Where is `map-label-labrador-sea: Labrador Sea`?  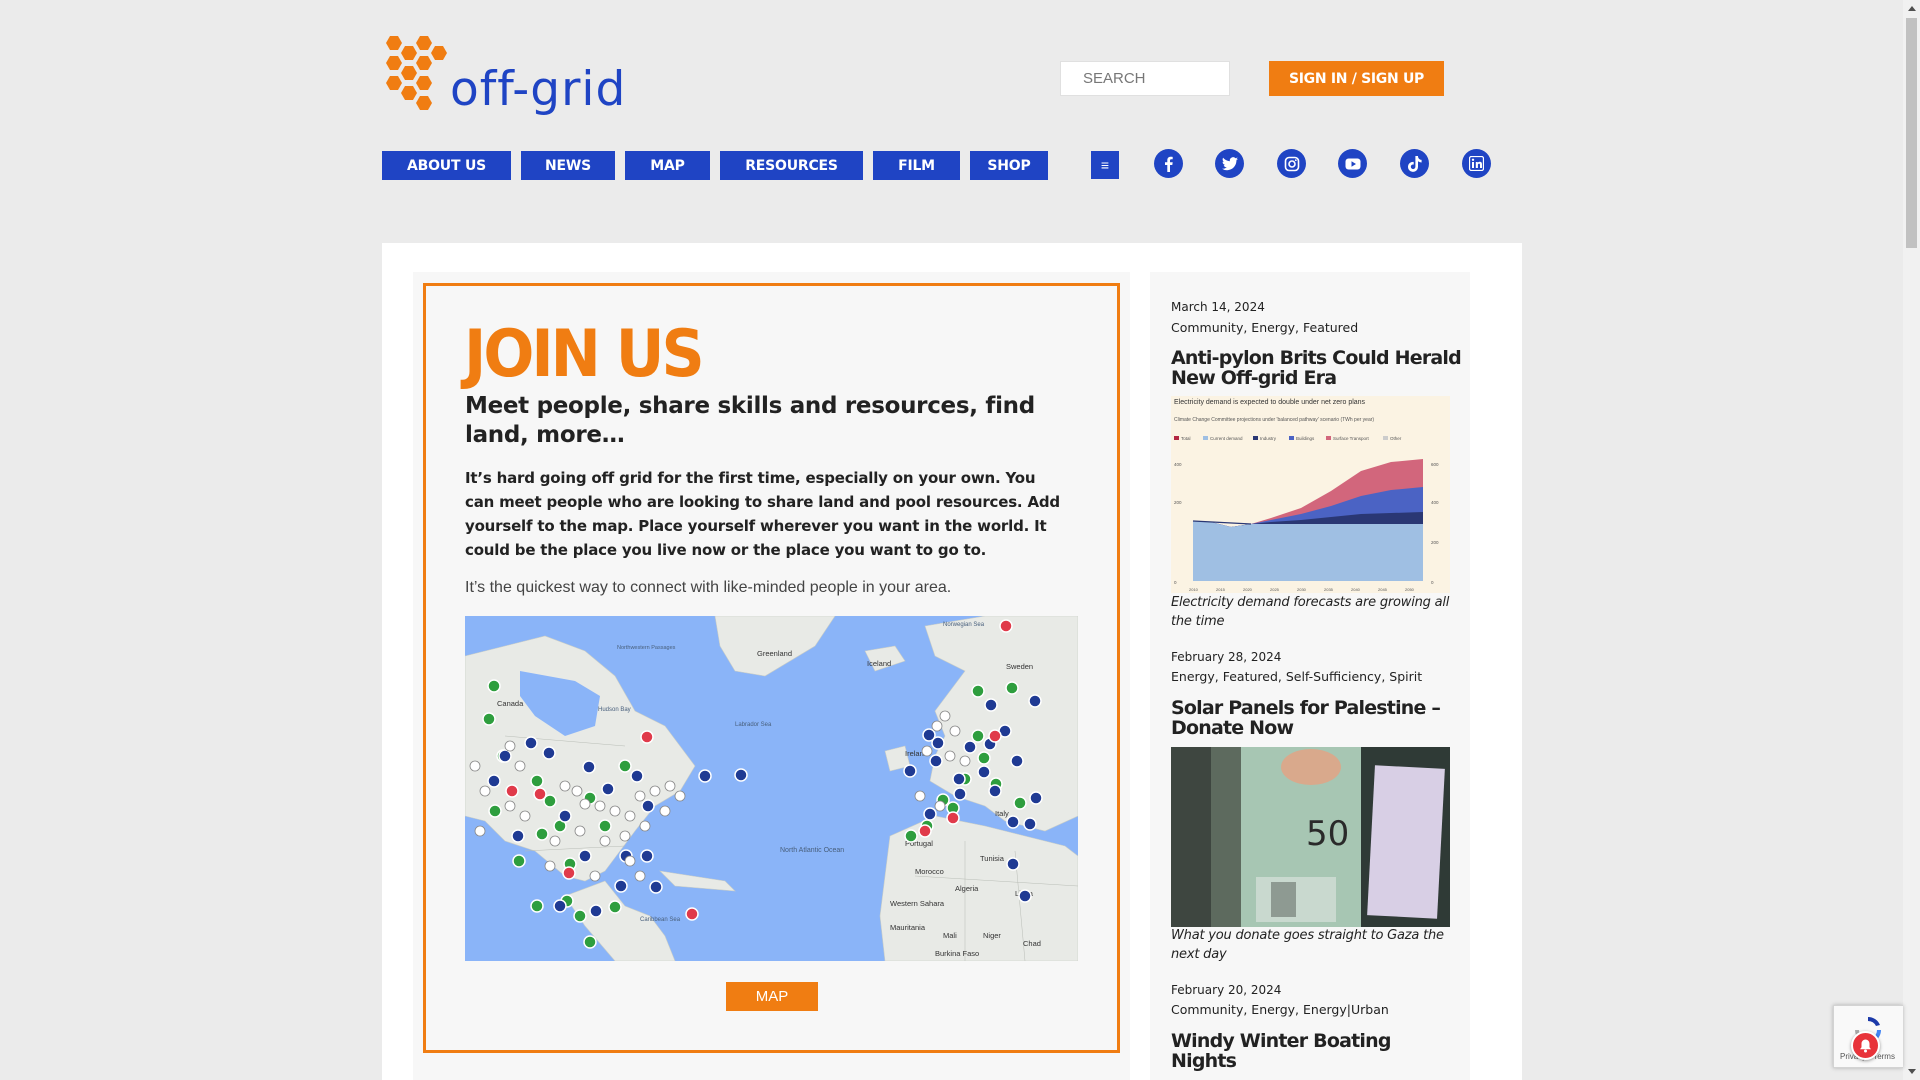 map-label-labrador-sea: Labrador Sea is located at coordinates (753, 725).